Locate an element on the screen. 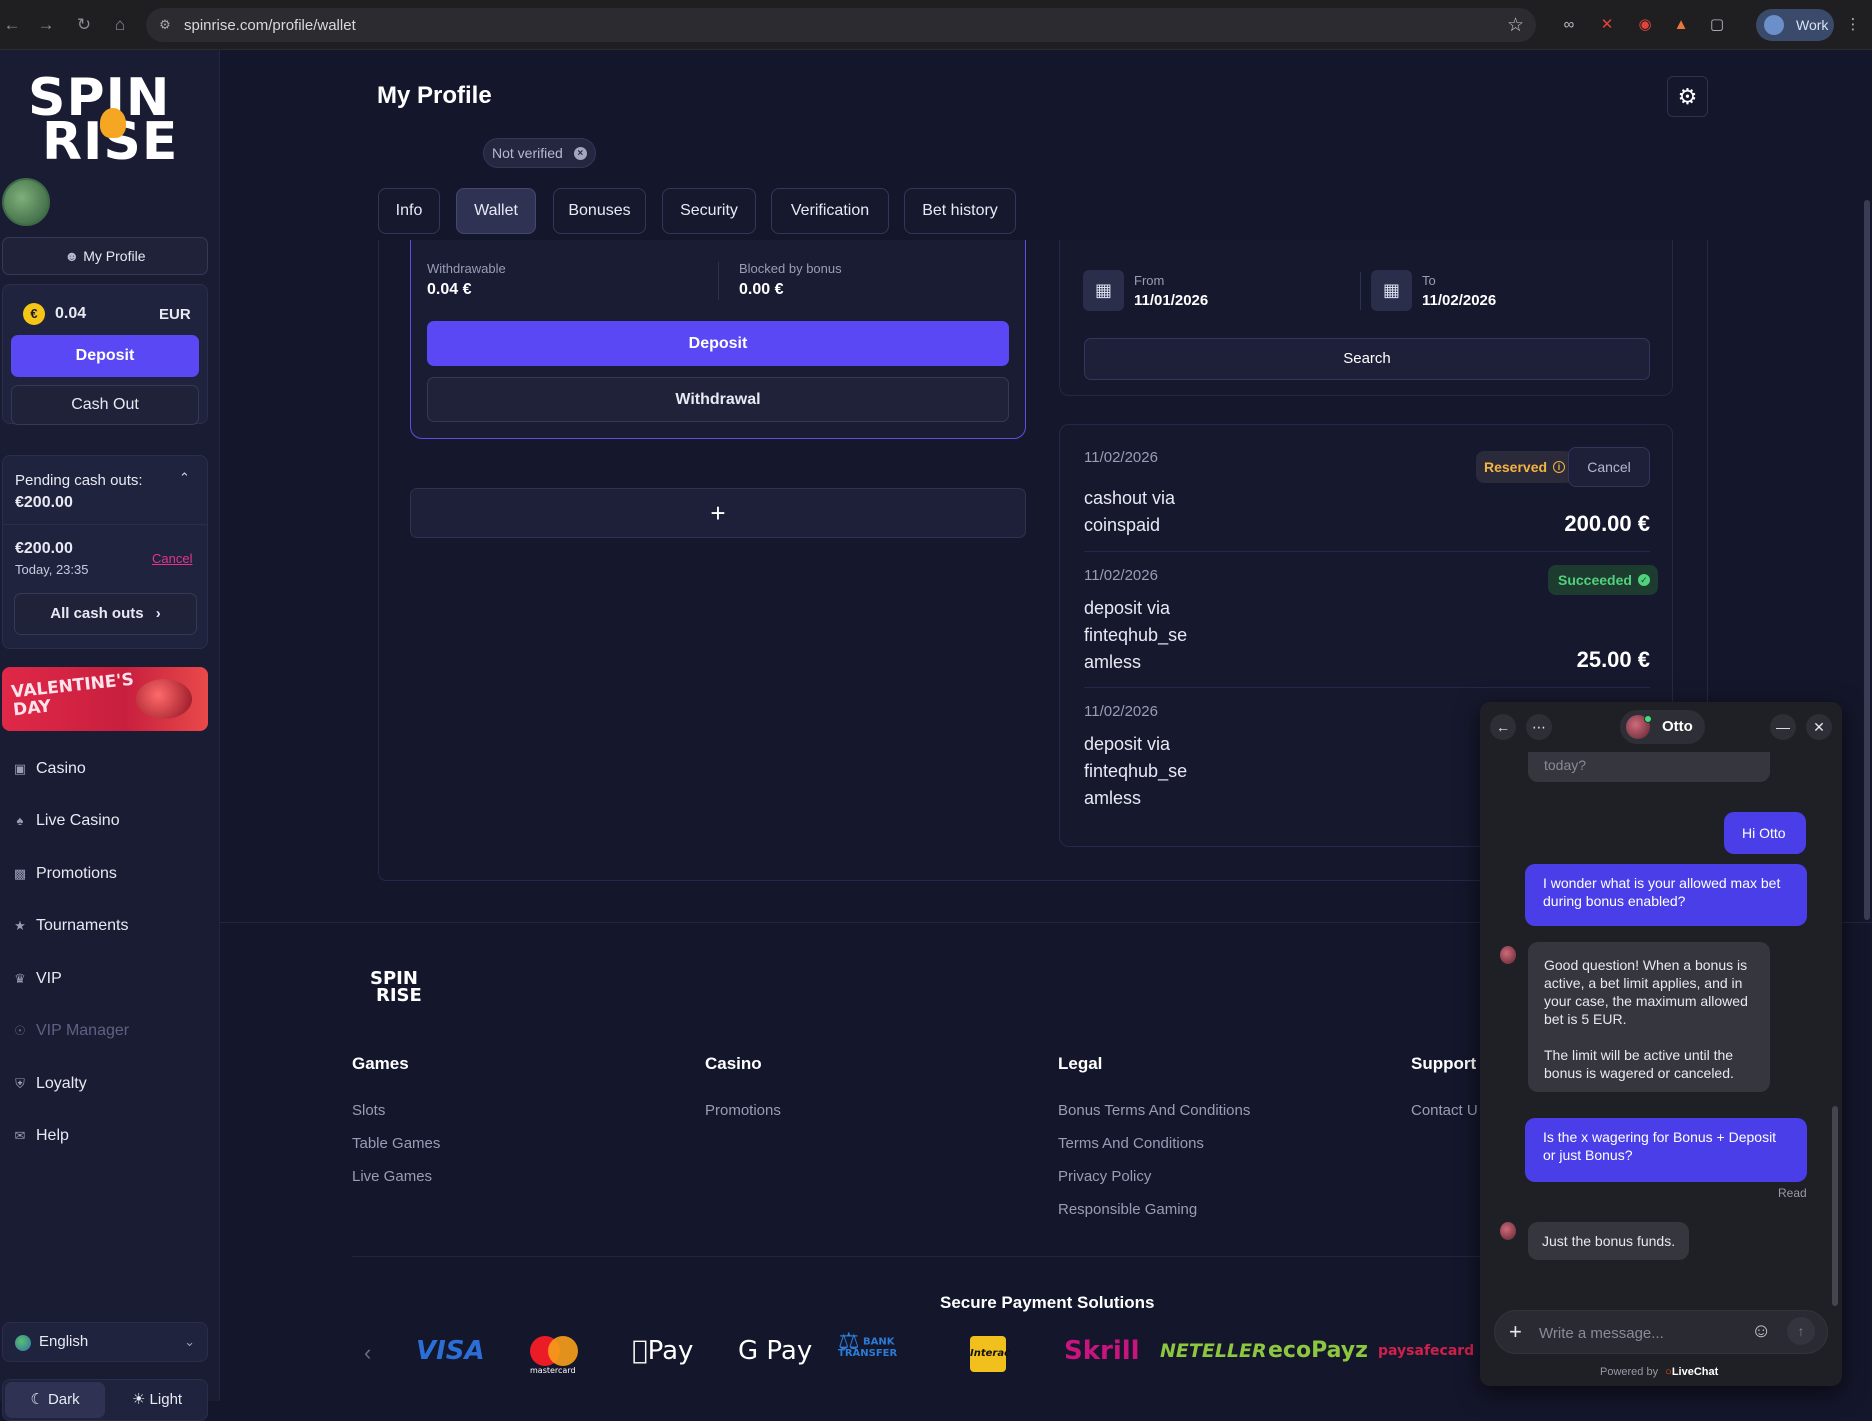 Image resolution: width=1872 pixels, height=1421 pixels. site-settings-icon: ⚙ is located at coordinates (165, 25).